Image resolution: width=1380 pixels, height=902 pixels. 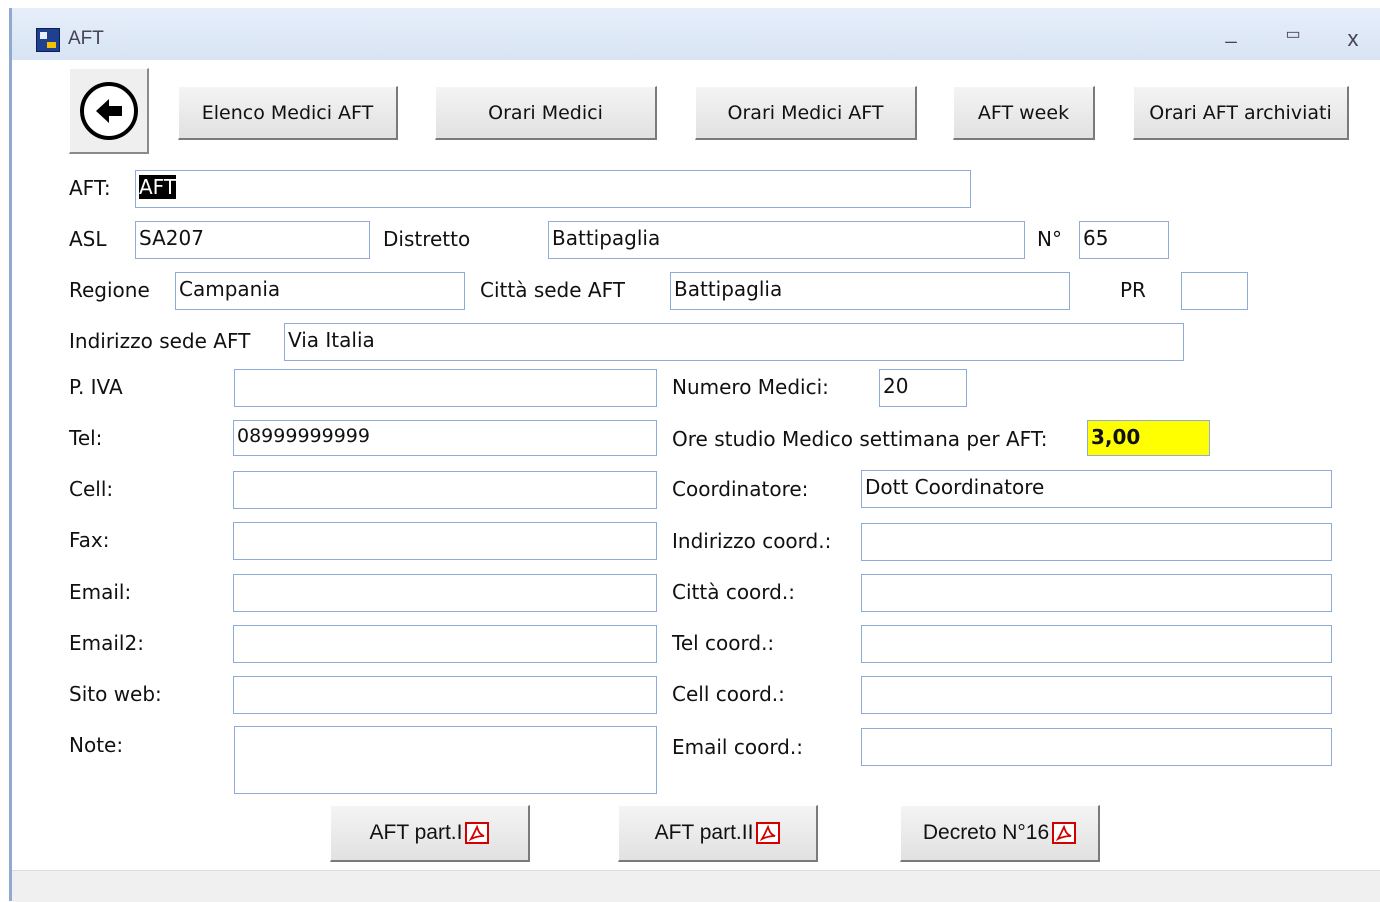 What do you see at coordinates (704, 832) in the screenshot?
I see `aft-part2-label: AFT part.II` at bounding box center [704, 832].